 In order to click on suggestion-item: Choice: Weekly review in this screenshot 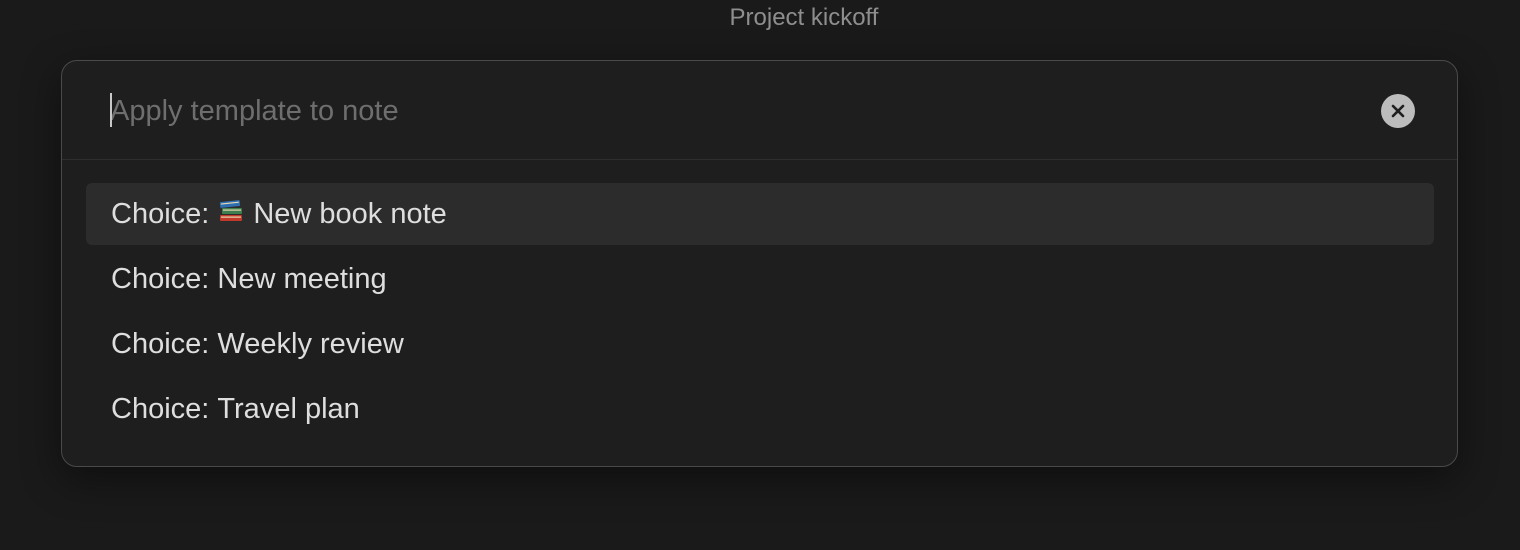, I will do `click(760, 344)`.